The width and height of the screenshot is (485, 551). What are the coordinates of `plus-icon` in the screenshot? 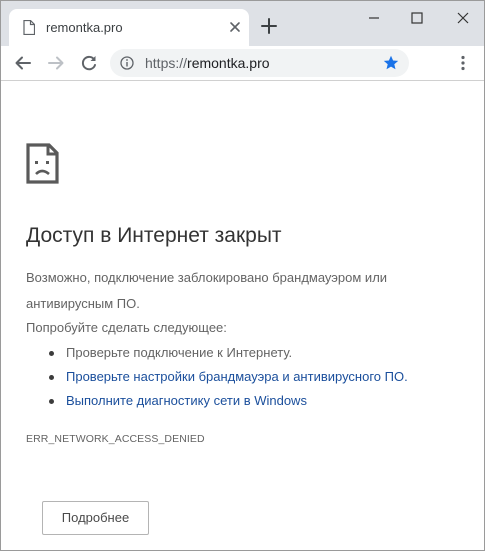 It's located at (269, 26).